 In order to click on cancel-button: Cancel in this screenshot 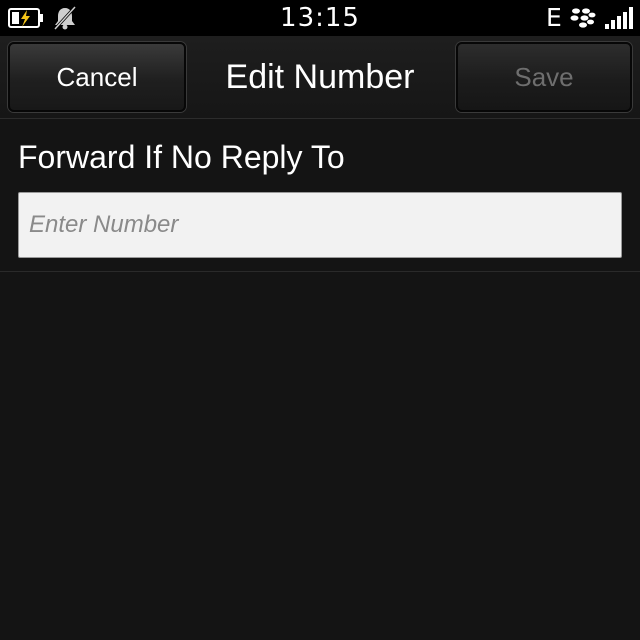, I will do `click(97, 77)`.